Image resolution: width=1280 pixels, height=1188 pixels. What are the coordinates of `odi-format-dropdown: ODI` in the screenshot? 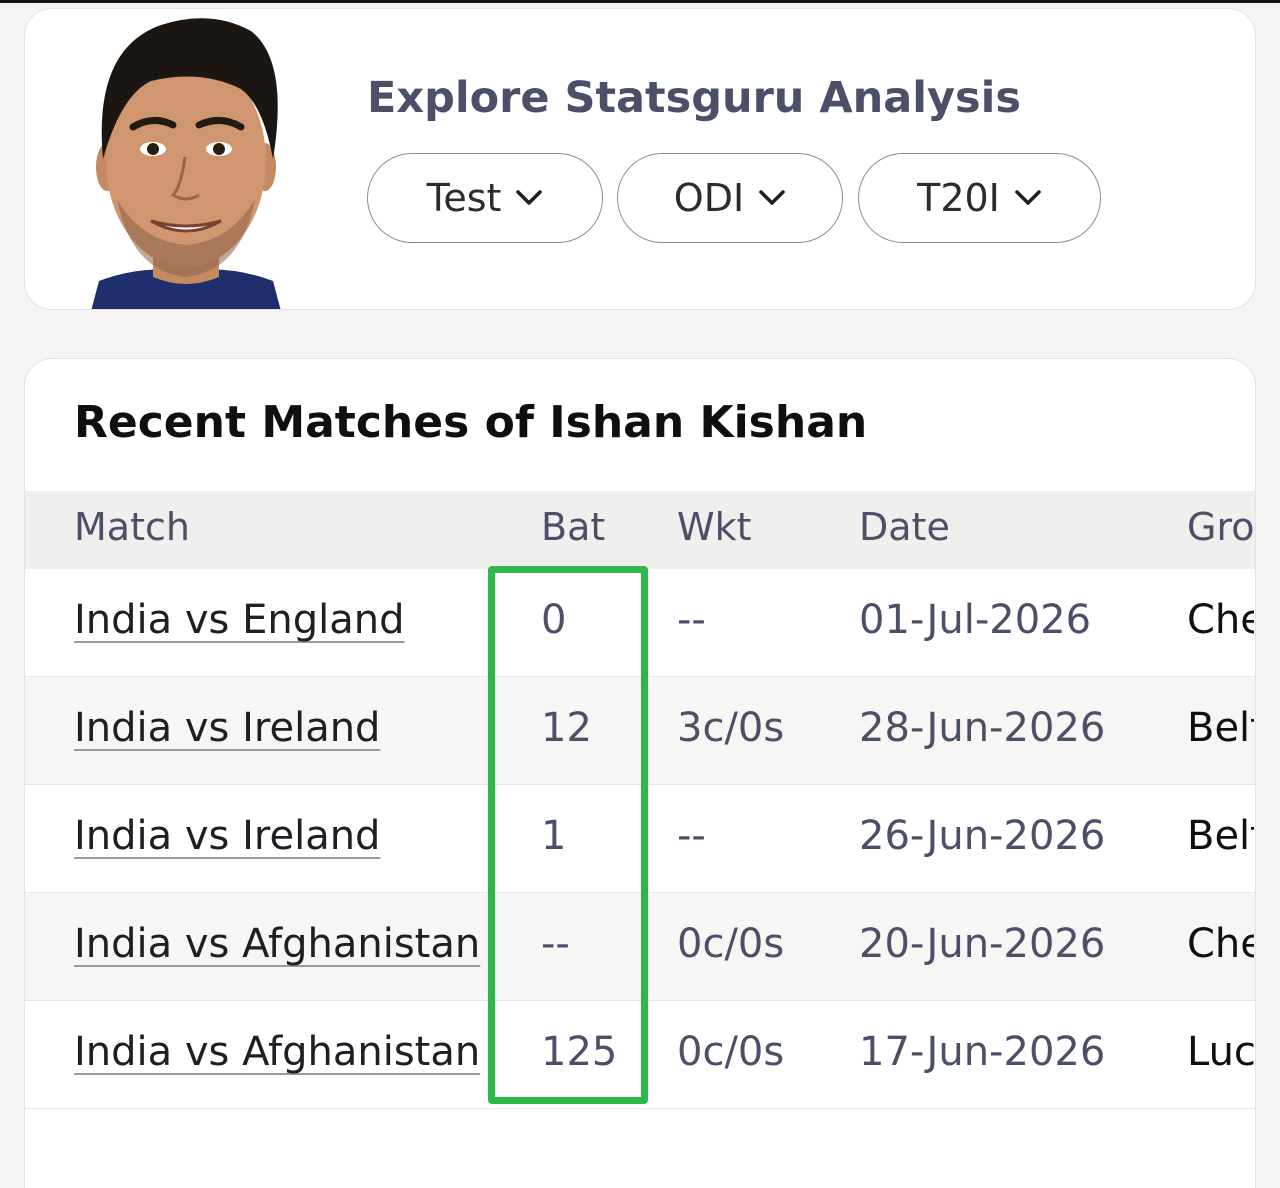 It's located at (730, 198).